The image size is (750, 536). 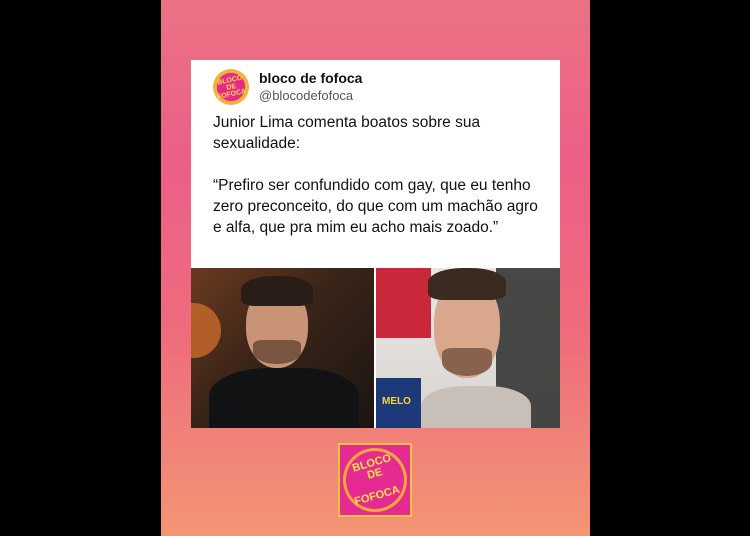 I want to click on photo-right: MELO, so click(x=468, y=348).